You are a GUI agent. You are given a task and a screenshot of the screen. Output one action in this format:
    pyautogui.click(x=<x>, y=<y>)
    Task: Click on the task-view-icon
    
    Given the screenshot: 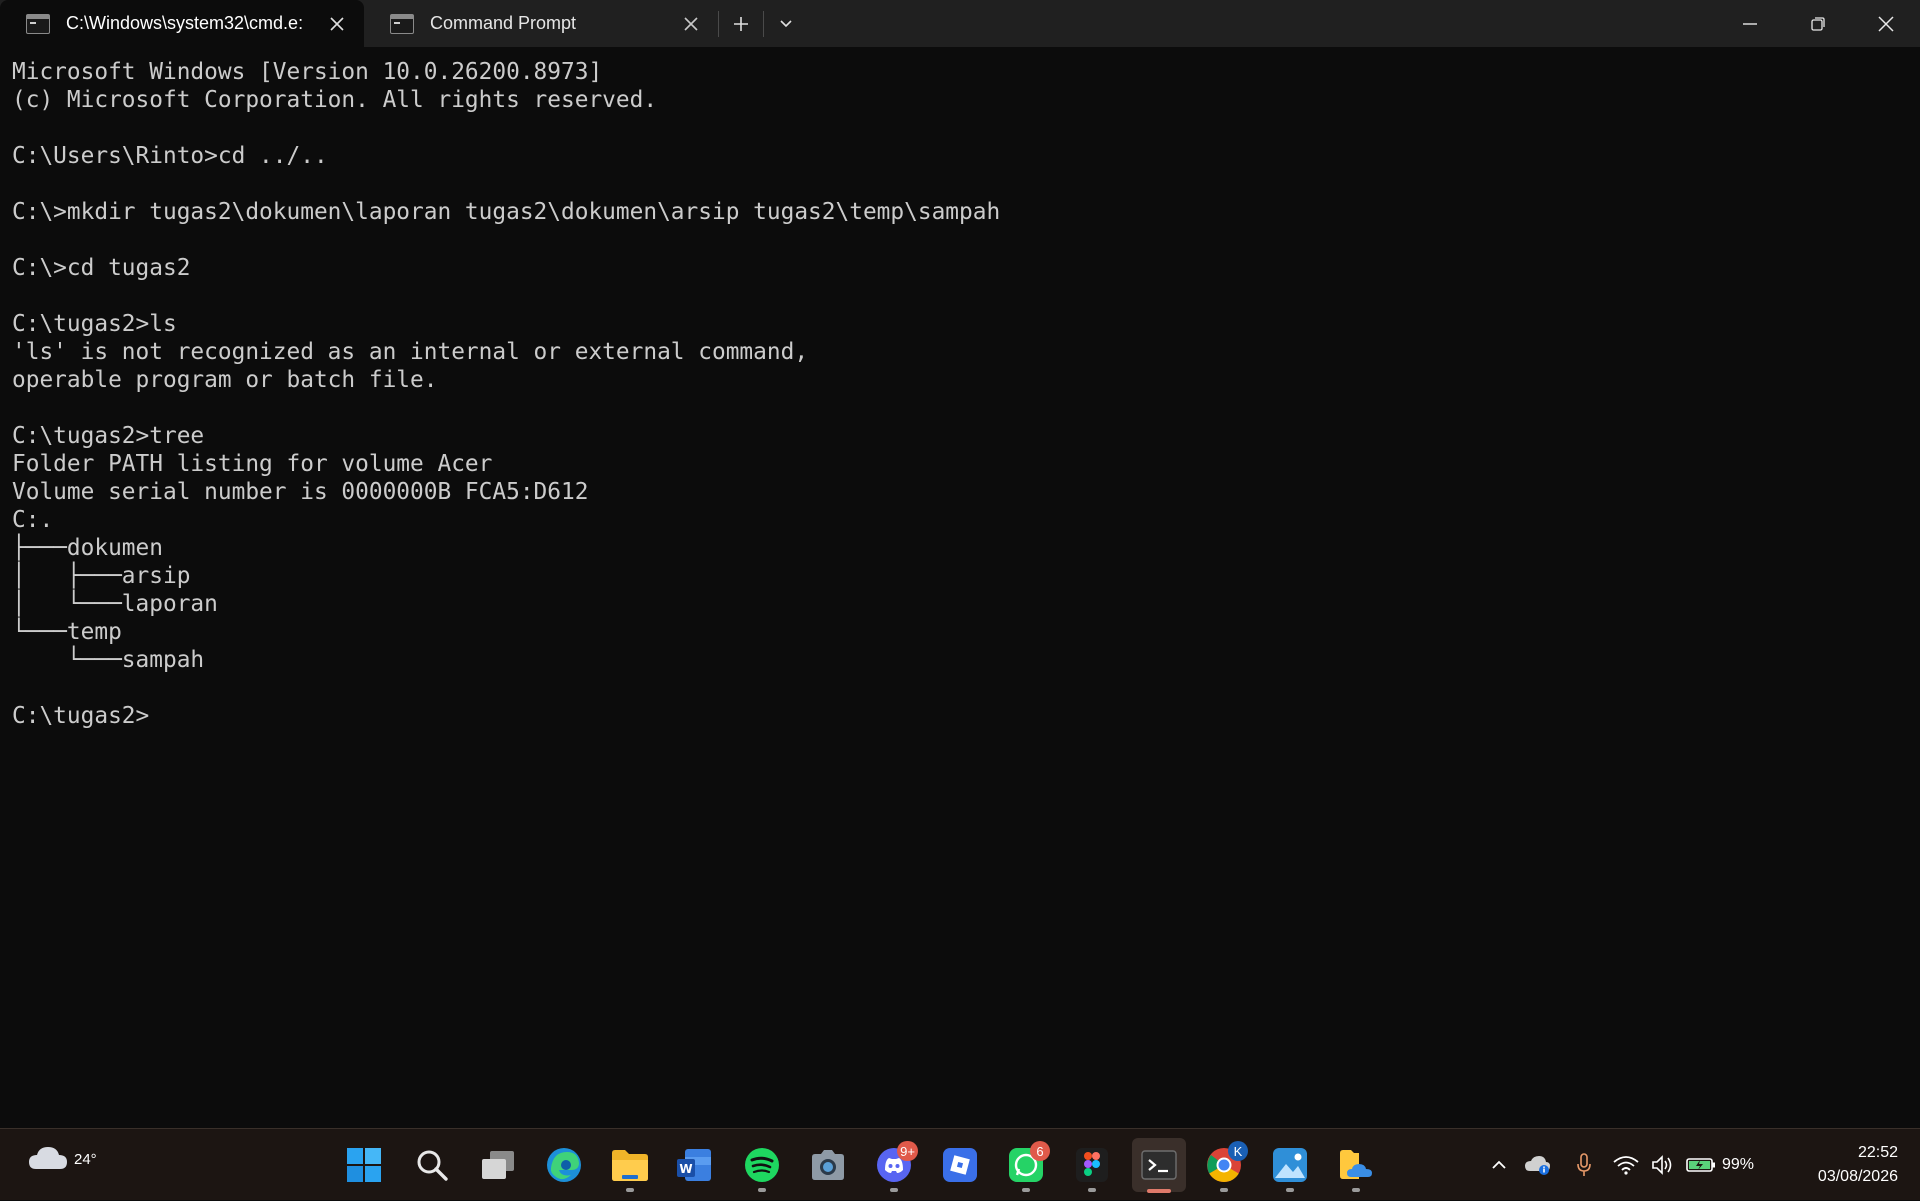 What is the action you would take?
    pyautogui.click(x=498, y=1165)
    